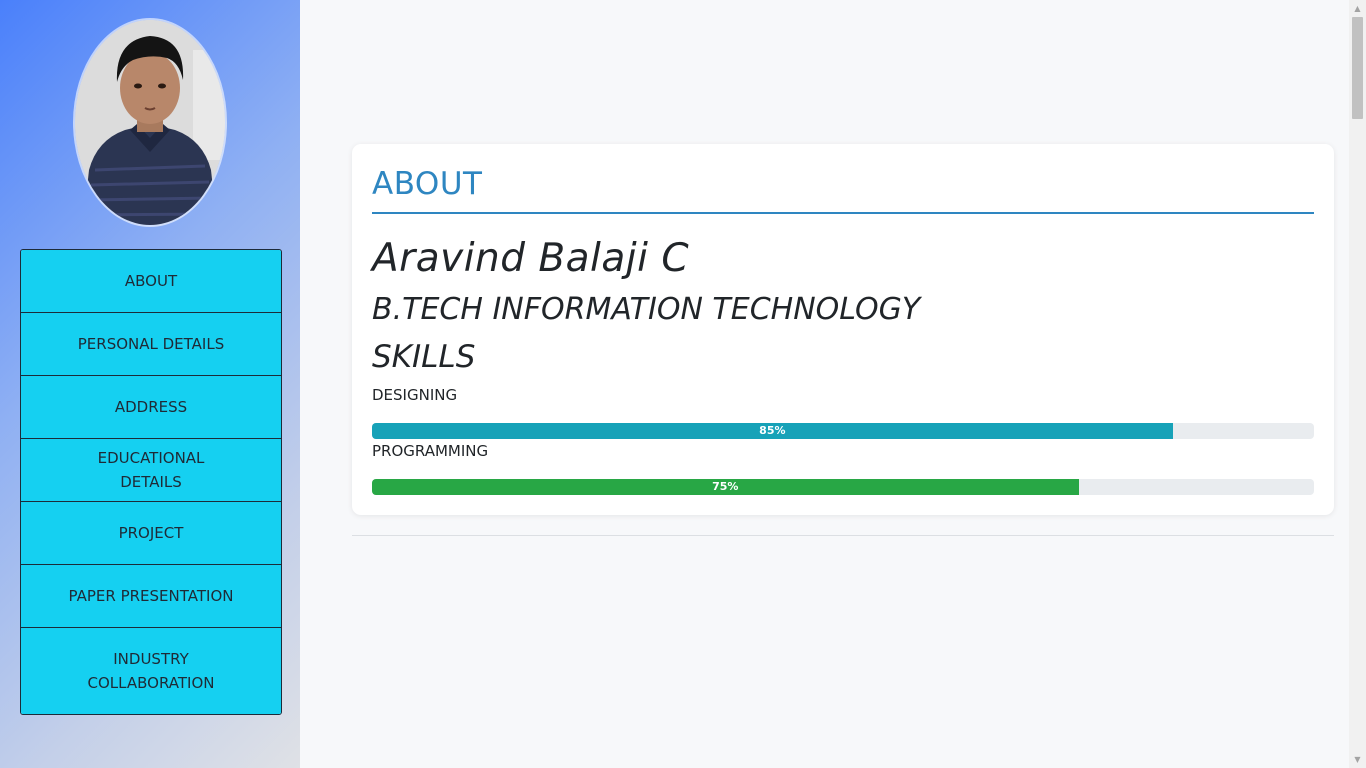 The image size is (1366, 768). I want to click on progress-bar-designing: 85%, so click(843, 431).